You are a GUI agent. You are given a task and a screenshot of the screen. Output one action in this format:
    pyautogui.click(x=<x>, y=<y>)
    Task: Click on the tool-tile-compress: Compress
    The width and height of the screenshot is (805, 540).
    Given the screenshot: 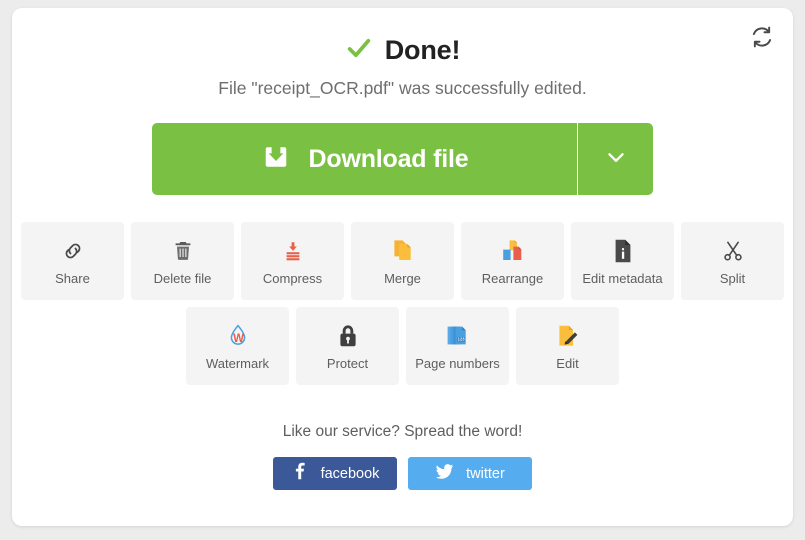 What is the action you would take?
    pyautogui.click(x=292, y=261)
    